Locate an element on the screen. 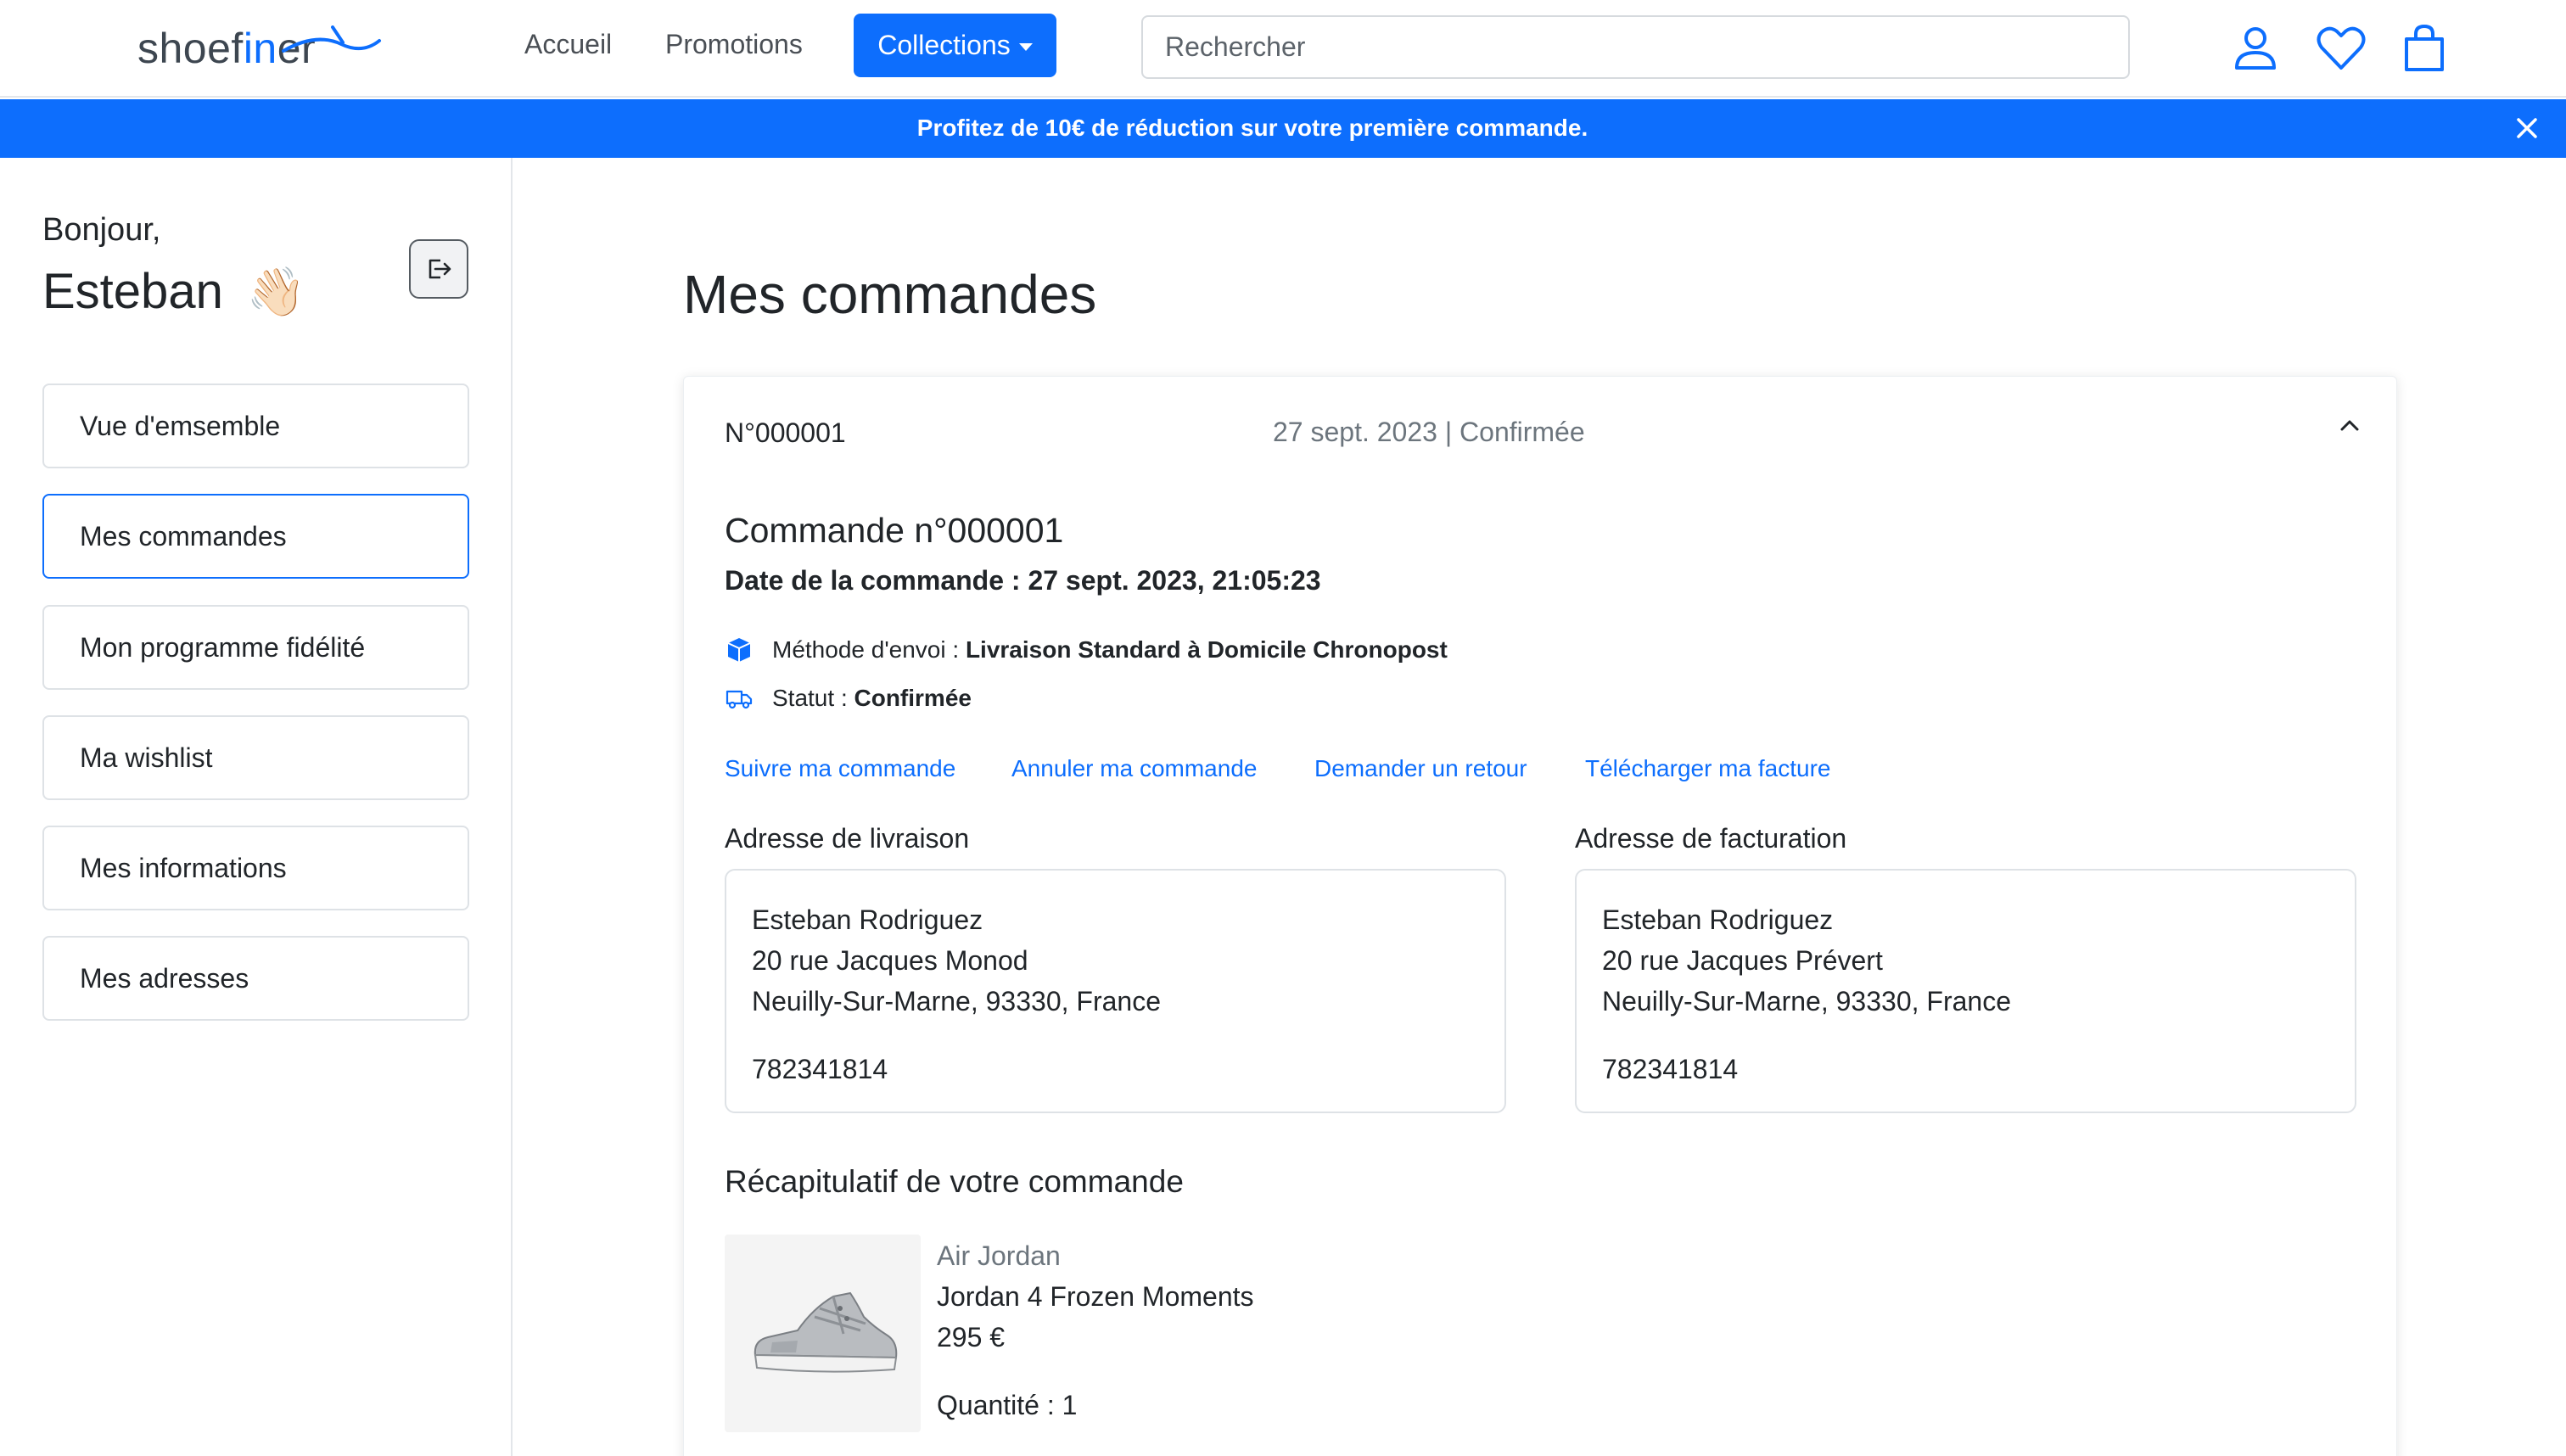 This screenshot has height=1456, width=2566. product-image is located at coordinates (823, 1333).